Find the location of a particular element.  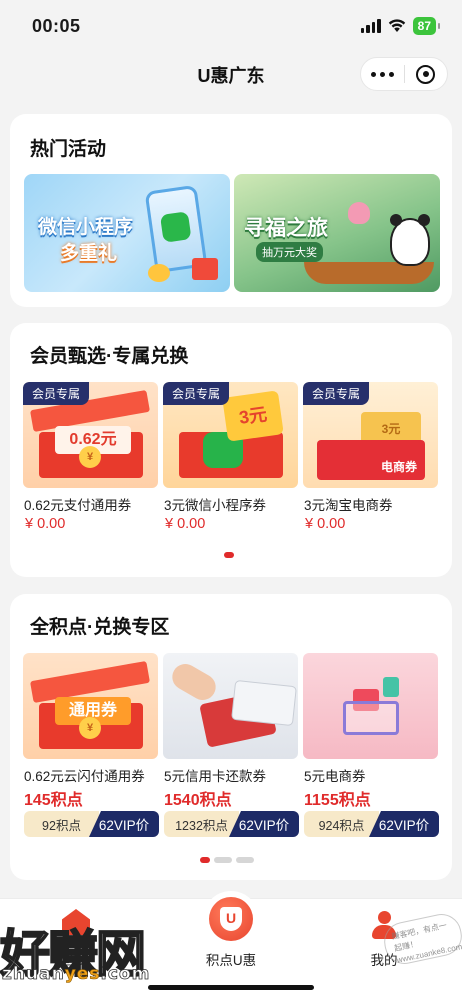

status-icons: 87 is located at coordinates (400, 26).